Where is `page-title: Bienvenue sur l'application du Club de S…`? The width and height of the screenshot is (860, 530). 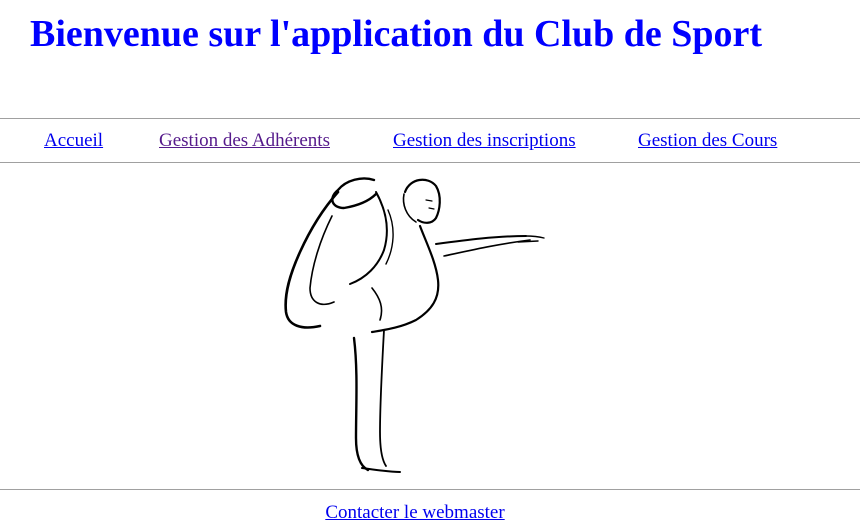
page-title: Bienvenue sur l'application du Club de S… is located at coordinates (396, 34).